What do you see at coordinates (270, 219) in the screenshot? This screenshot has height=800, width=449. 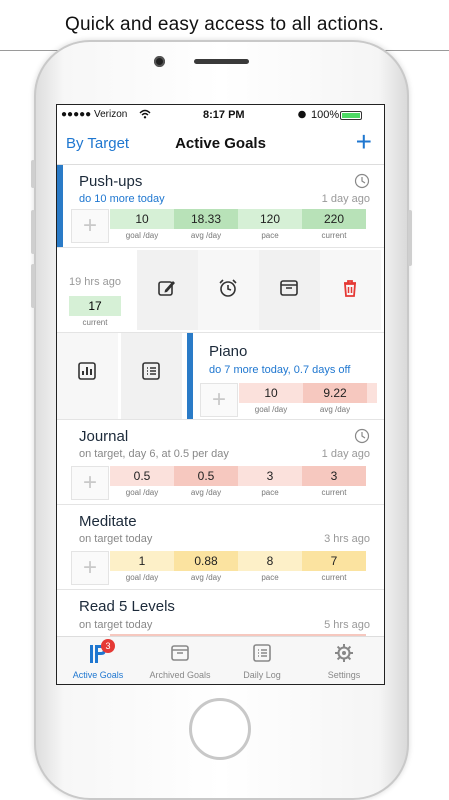 I see `stat-pace: 120` at bounding box center [270, 219].